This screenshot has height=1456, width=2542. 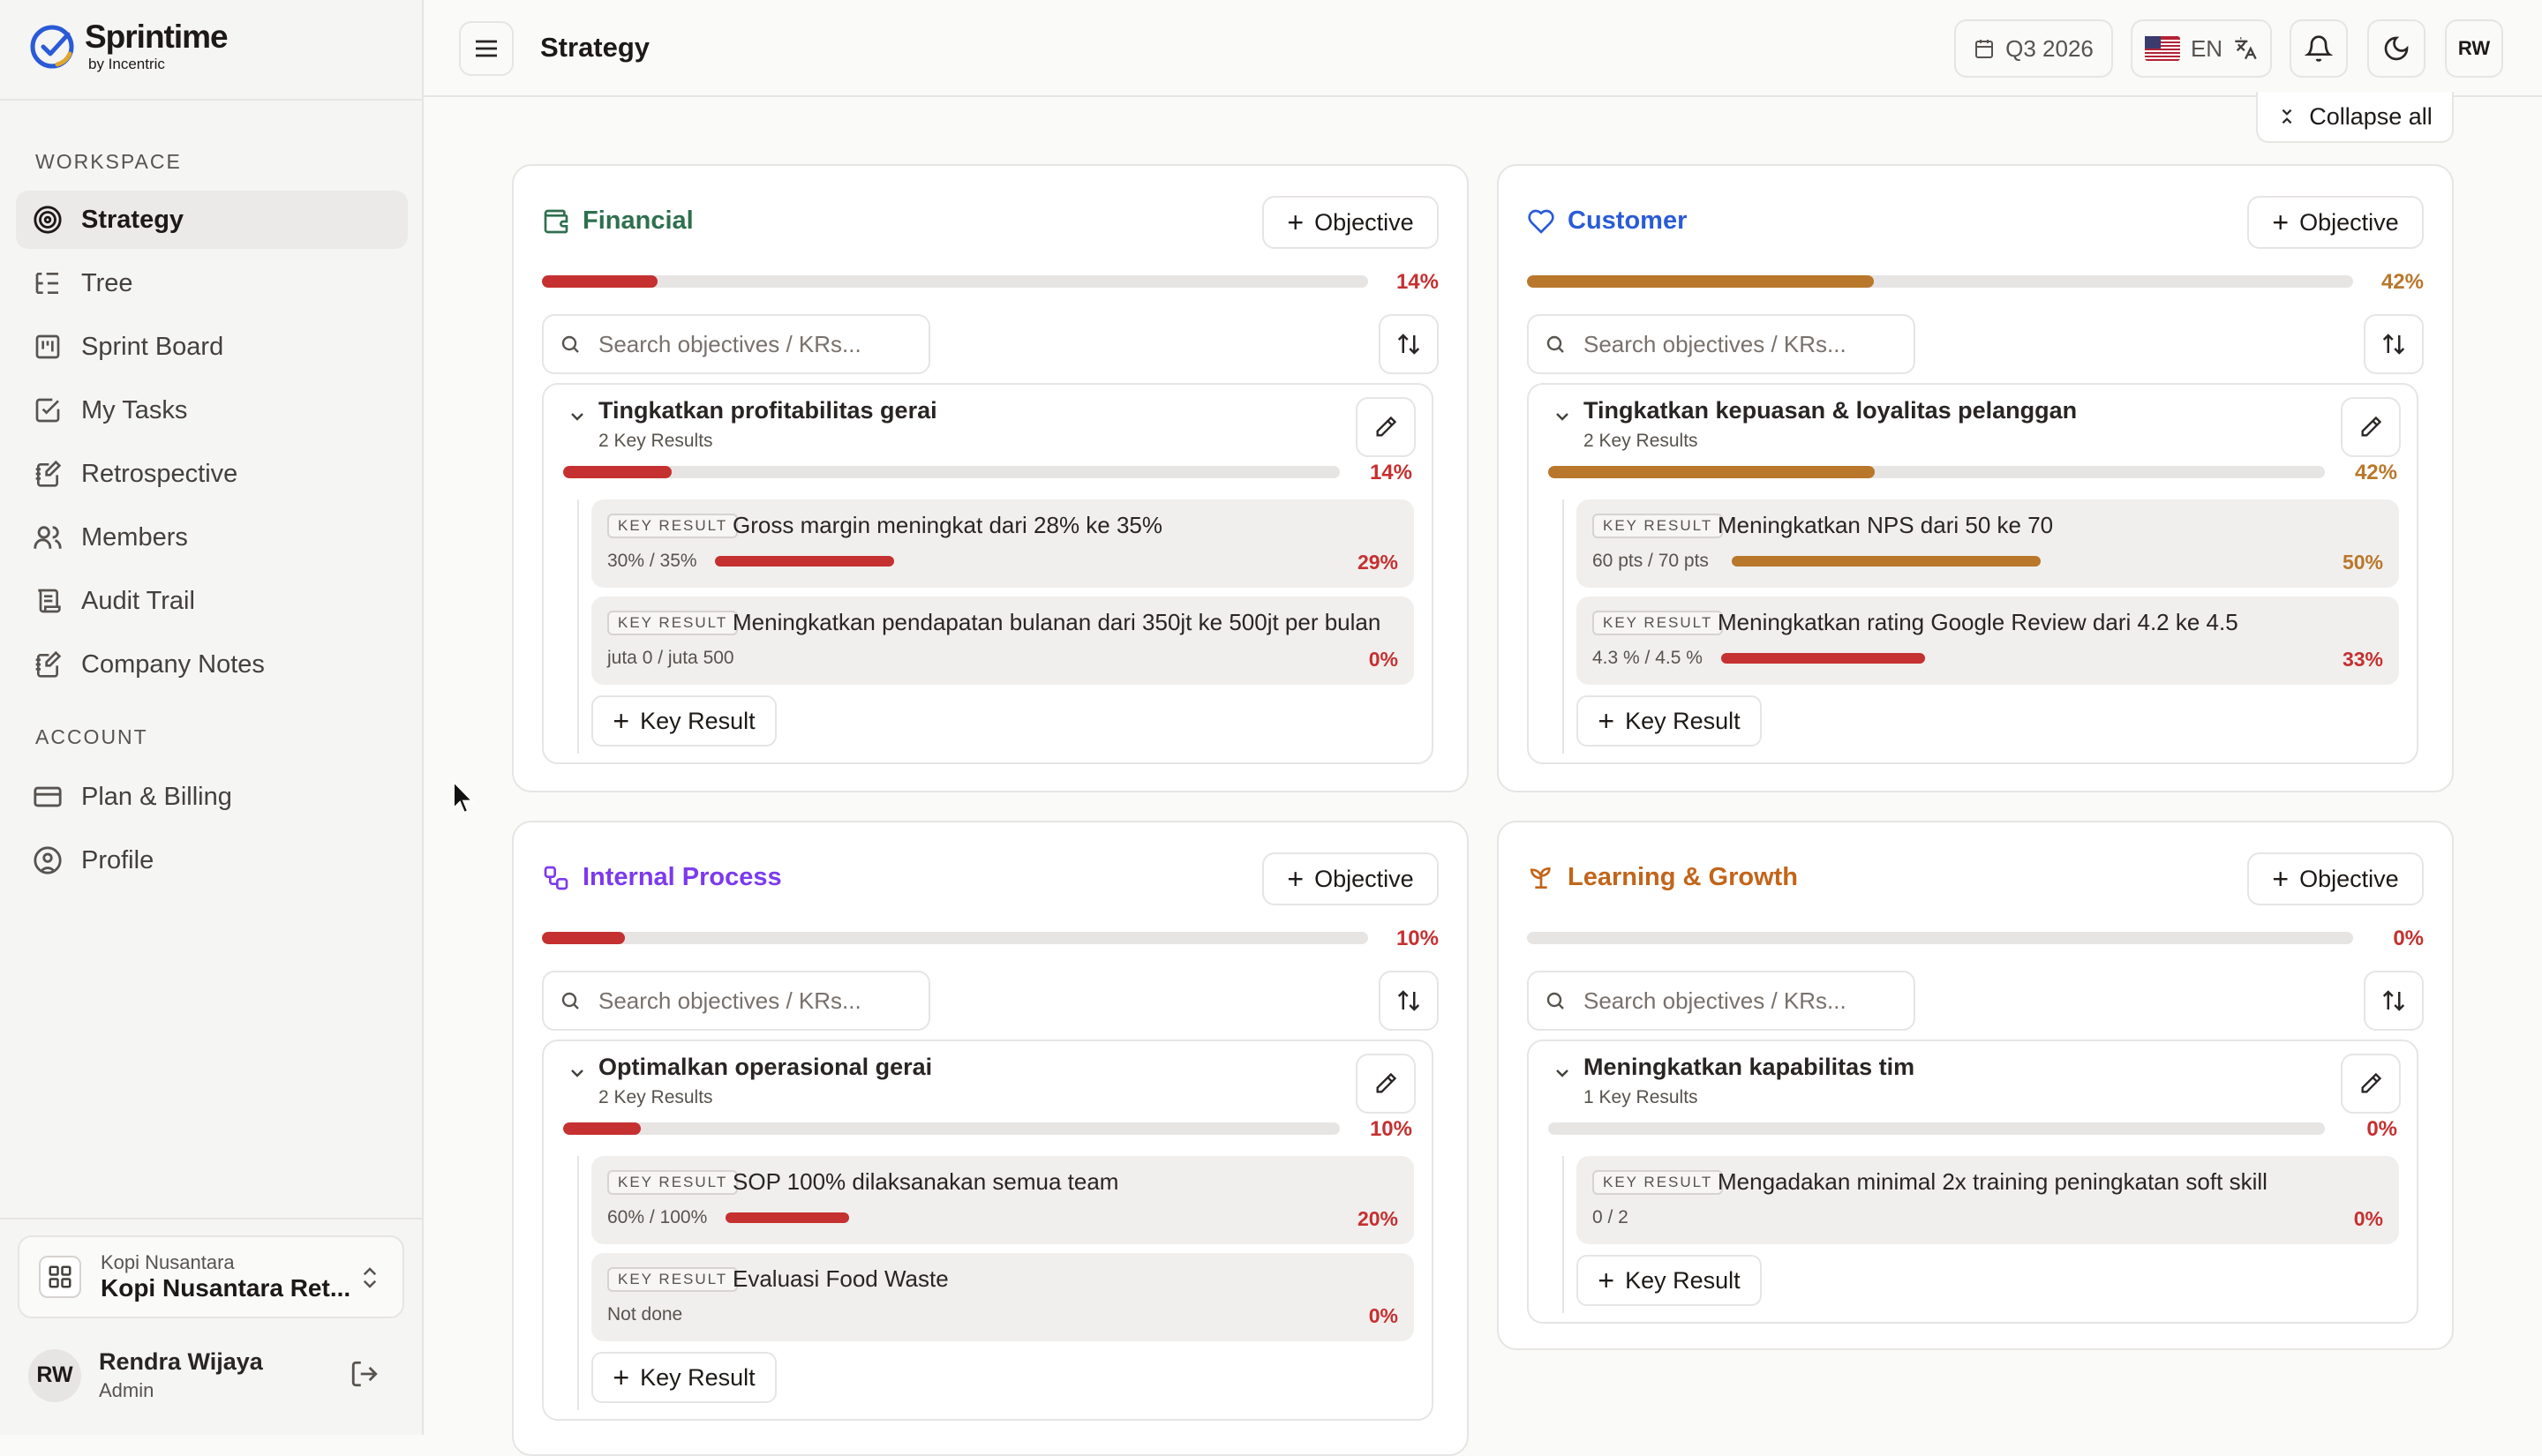 I want to click on menu-button, so click(x=487, y=48).